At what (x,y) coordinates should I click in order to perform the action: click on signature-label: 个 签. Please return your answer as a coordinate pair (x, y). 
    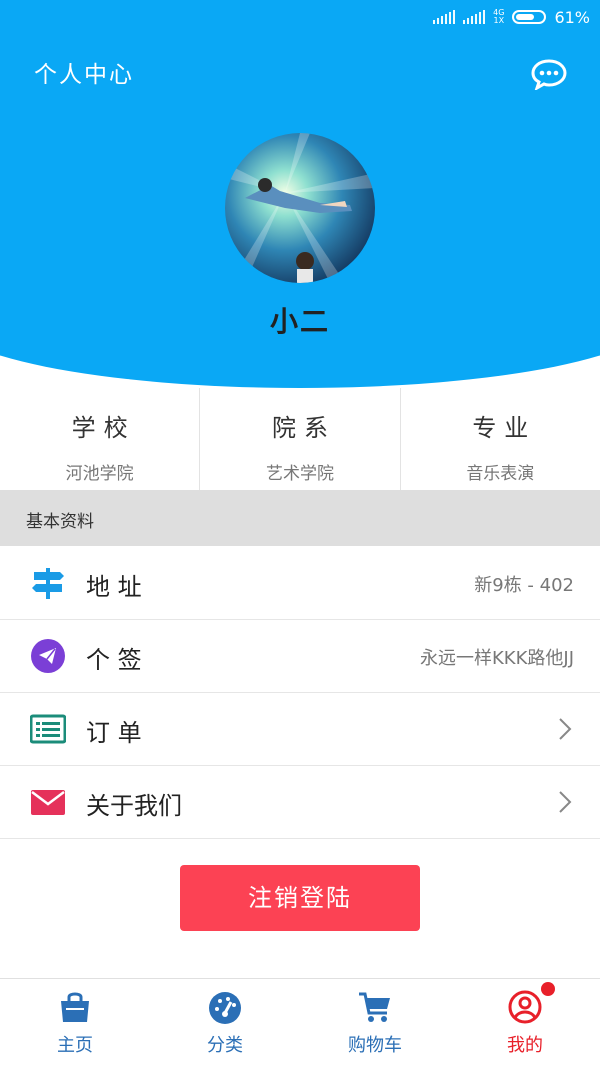
    Looking at the image, I should click on (114, 660).